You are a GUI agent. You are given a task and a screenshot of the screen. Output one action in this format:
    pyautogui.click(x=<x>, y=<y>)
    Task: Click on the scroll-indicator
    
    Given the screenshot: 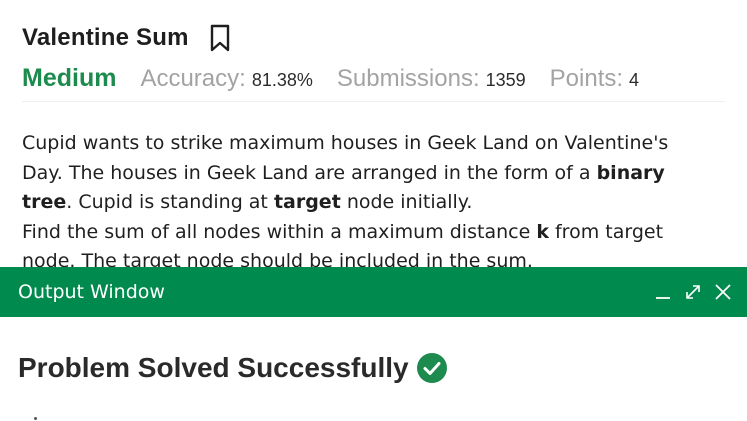 What is the action you would take?
    pyautogui.click(x=35, y=418)
    